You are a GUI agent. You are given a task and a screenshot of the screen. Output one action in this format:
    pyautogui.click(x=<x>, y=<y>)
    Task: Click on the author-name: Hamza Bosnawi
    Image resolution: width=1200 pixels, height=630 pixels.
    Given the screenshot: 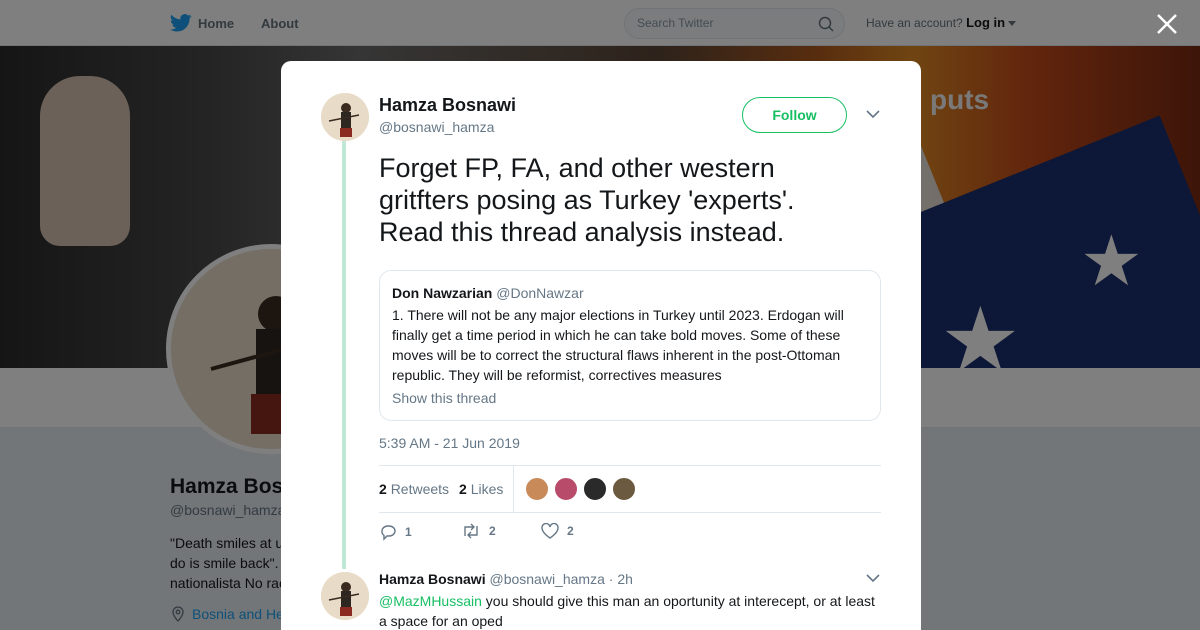 What is the action you would take?
    pyautogui.click(x=447, y=105)
    